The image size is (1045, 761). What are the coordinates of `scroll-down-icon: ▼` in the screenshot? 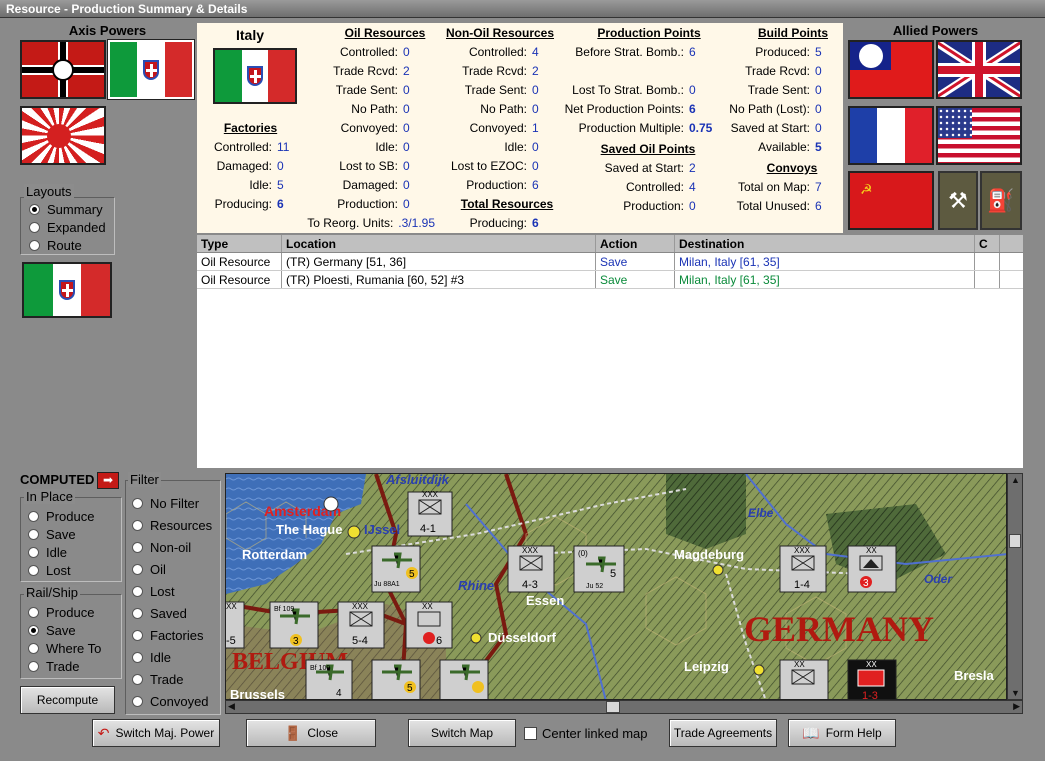 It's located at (1015, 693).